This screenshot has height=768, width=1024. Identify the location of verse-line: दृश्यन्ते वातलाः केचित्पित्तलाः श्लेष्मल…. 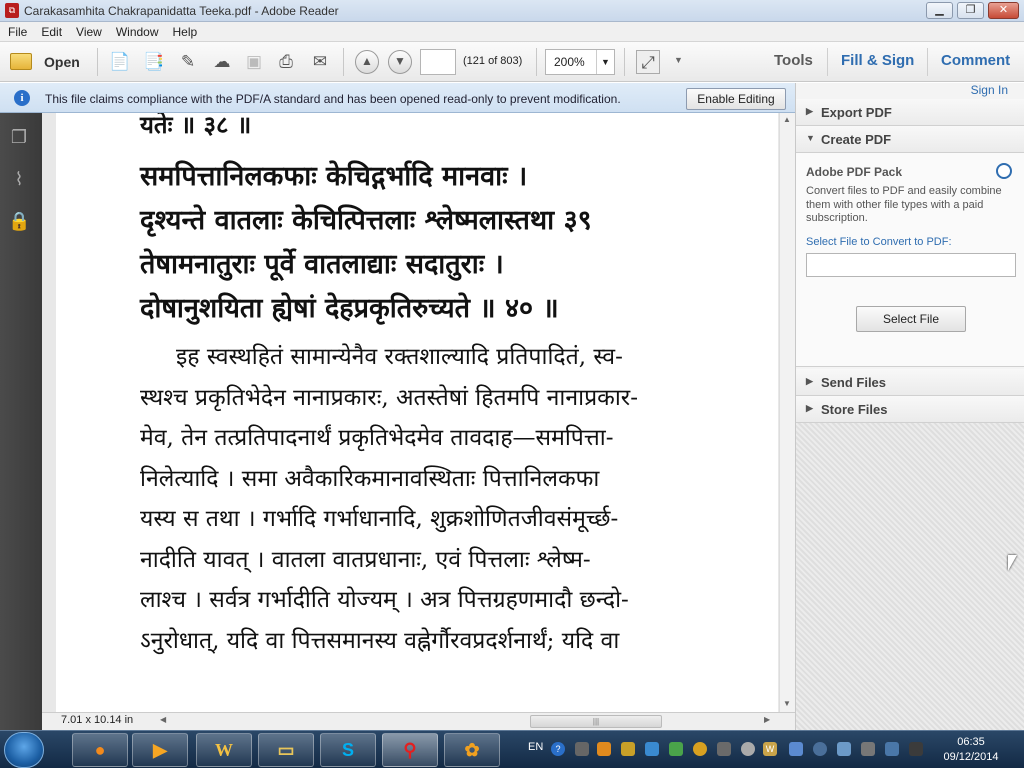
(366, 220).